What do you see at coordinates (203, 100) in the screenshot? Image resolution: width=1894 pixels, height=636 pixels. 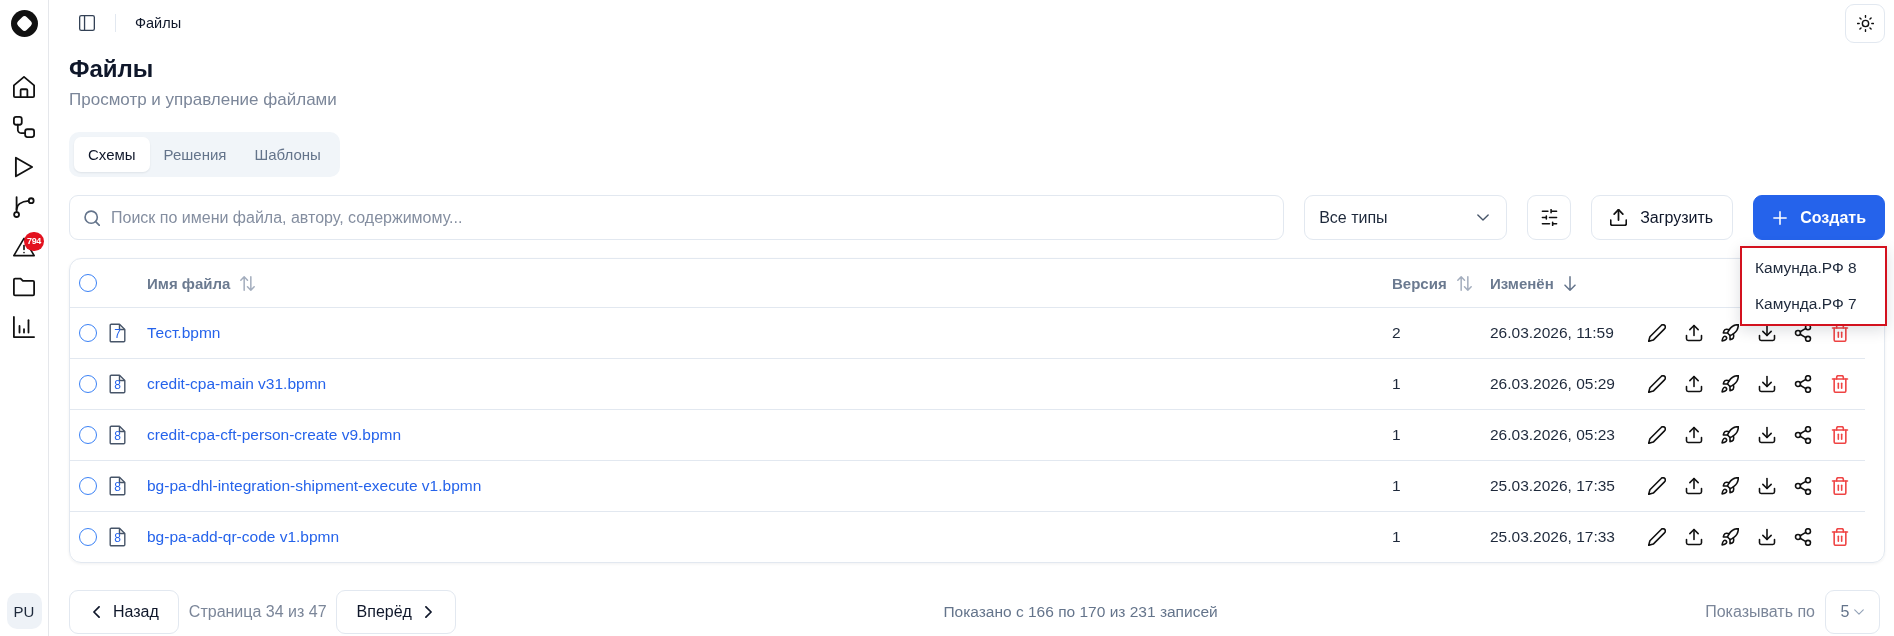 I see `page-subtitle: Просмотр и управление файлами` at bounding box center [203, 100].